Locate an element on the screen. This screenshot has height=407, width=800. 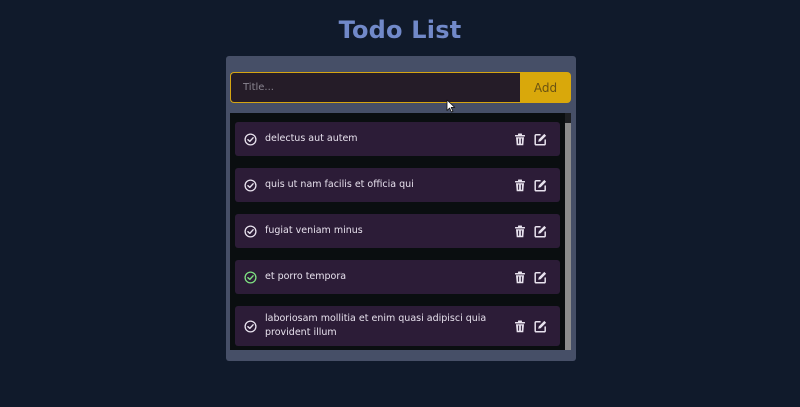
scrollbar-thumb is located at coordinates (568, 236).